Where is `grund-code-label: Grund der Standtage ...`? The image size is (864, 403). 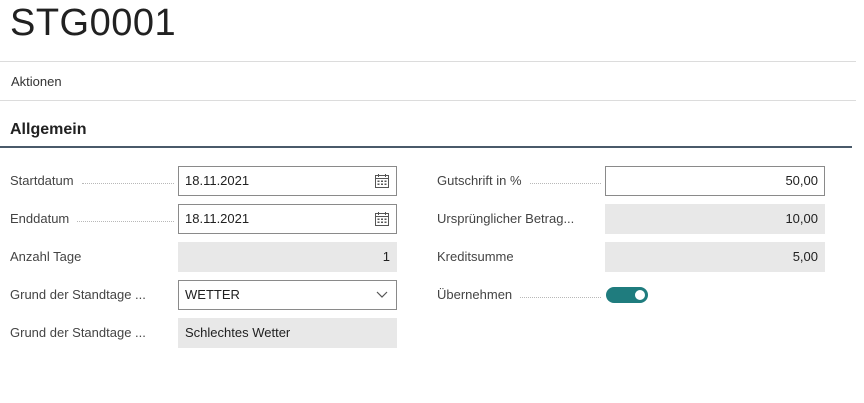
grund-code-label: Grund der Standtage ... is located at coordinates (94, 295).